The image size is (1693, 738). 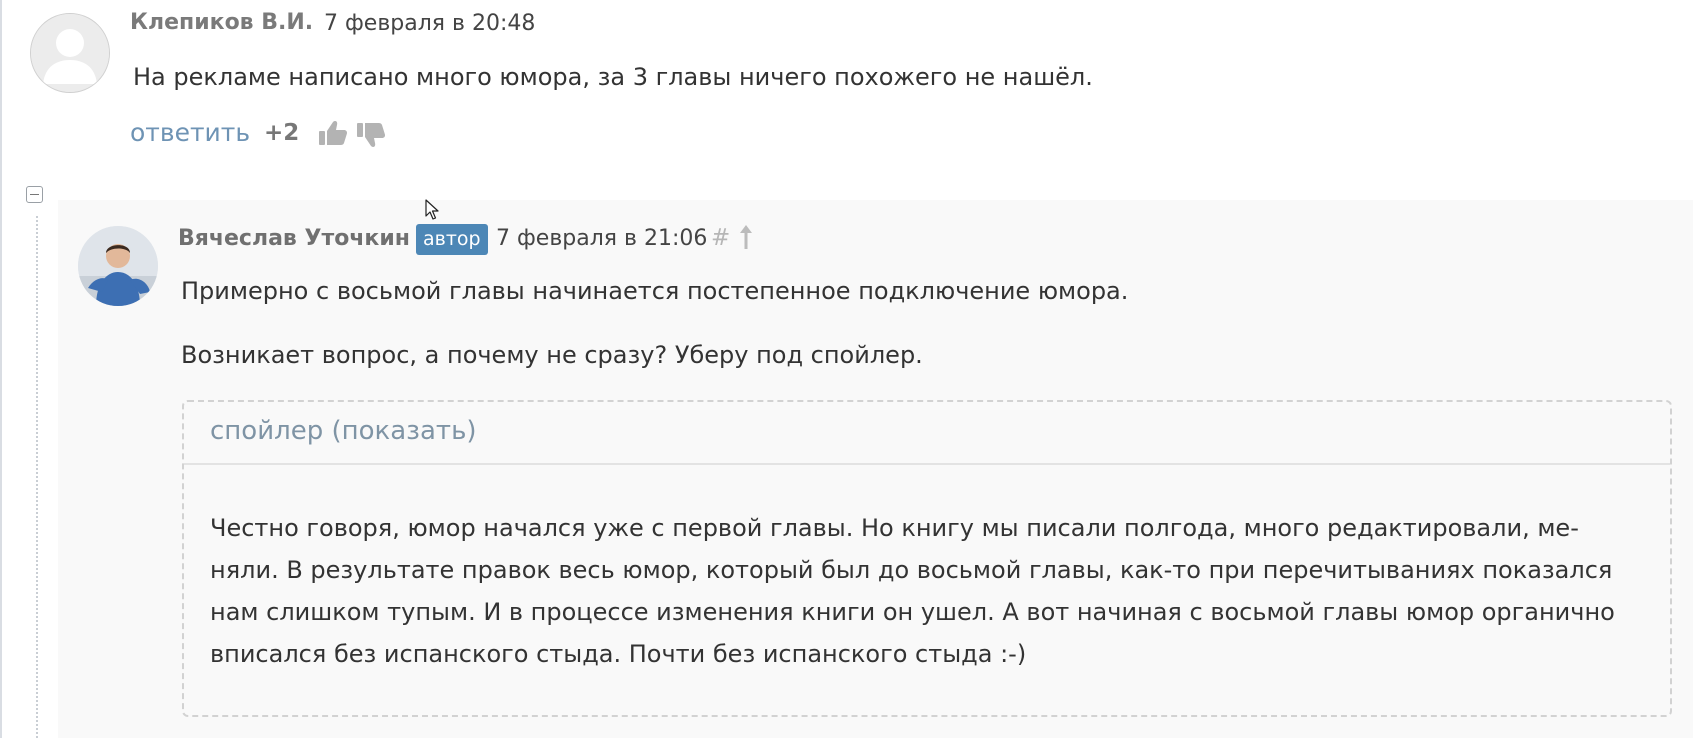 I want to click on spoiler-toggle: спойлер (показать), so click(x=927, y=433).